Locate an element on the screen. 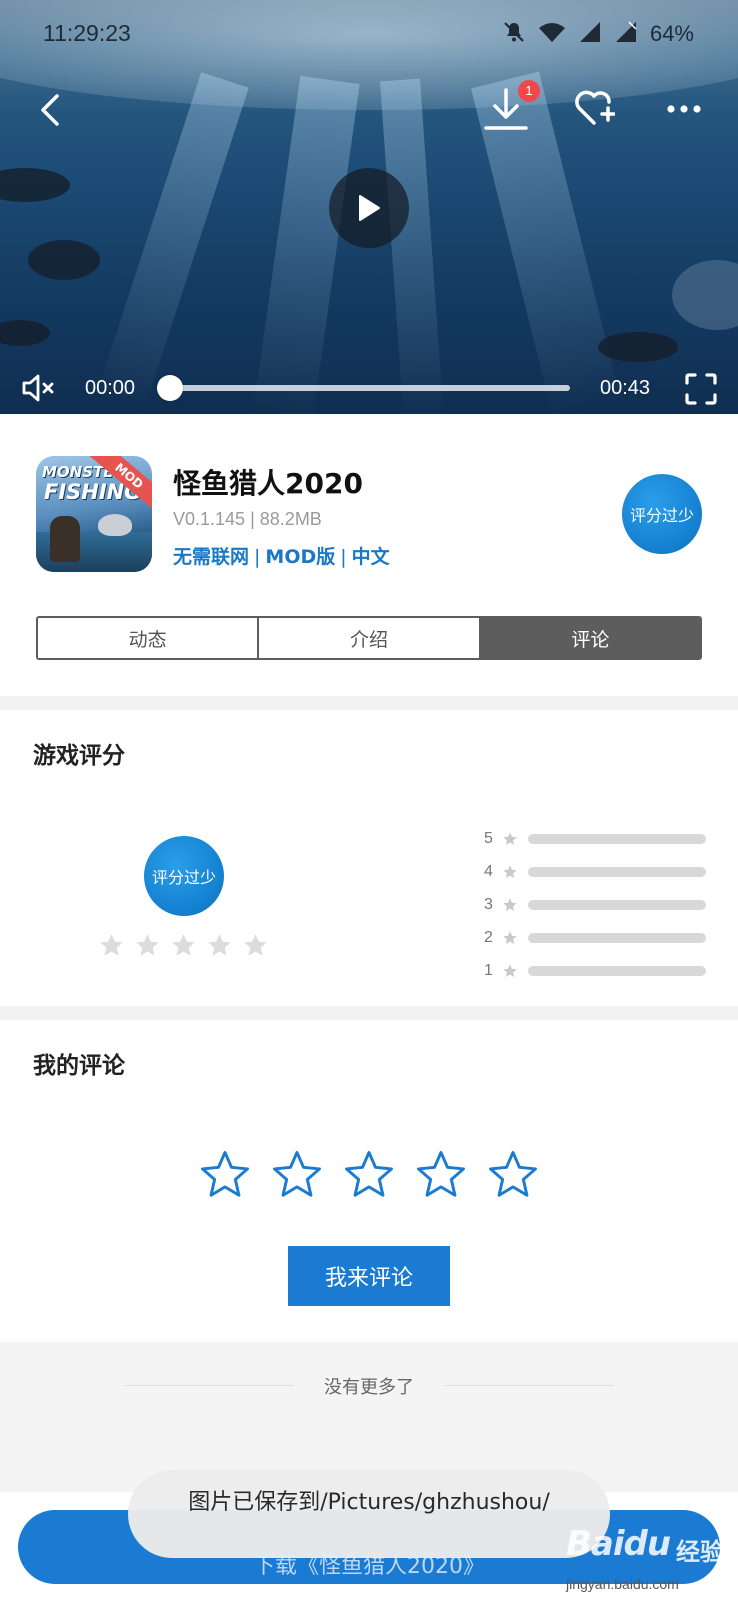  rating-row-4: 4 is located at coordinates (595, 871).